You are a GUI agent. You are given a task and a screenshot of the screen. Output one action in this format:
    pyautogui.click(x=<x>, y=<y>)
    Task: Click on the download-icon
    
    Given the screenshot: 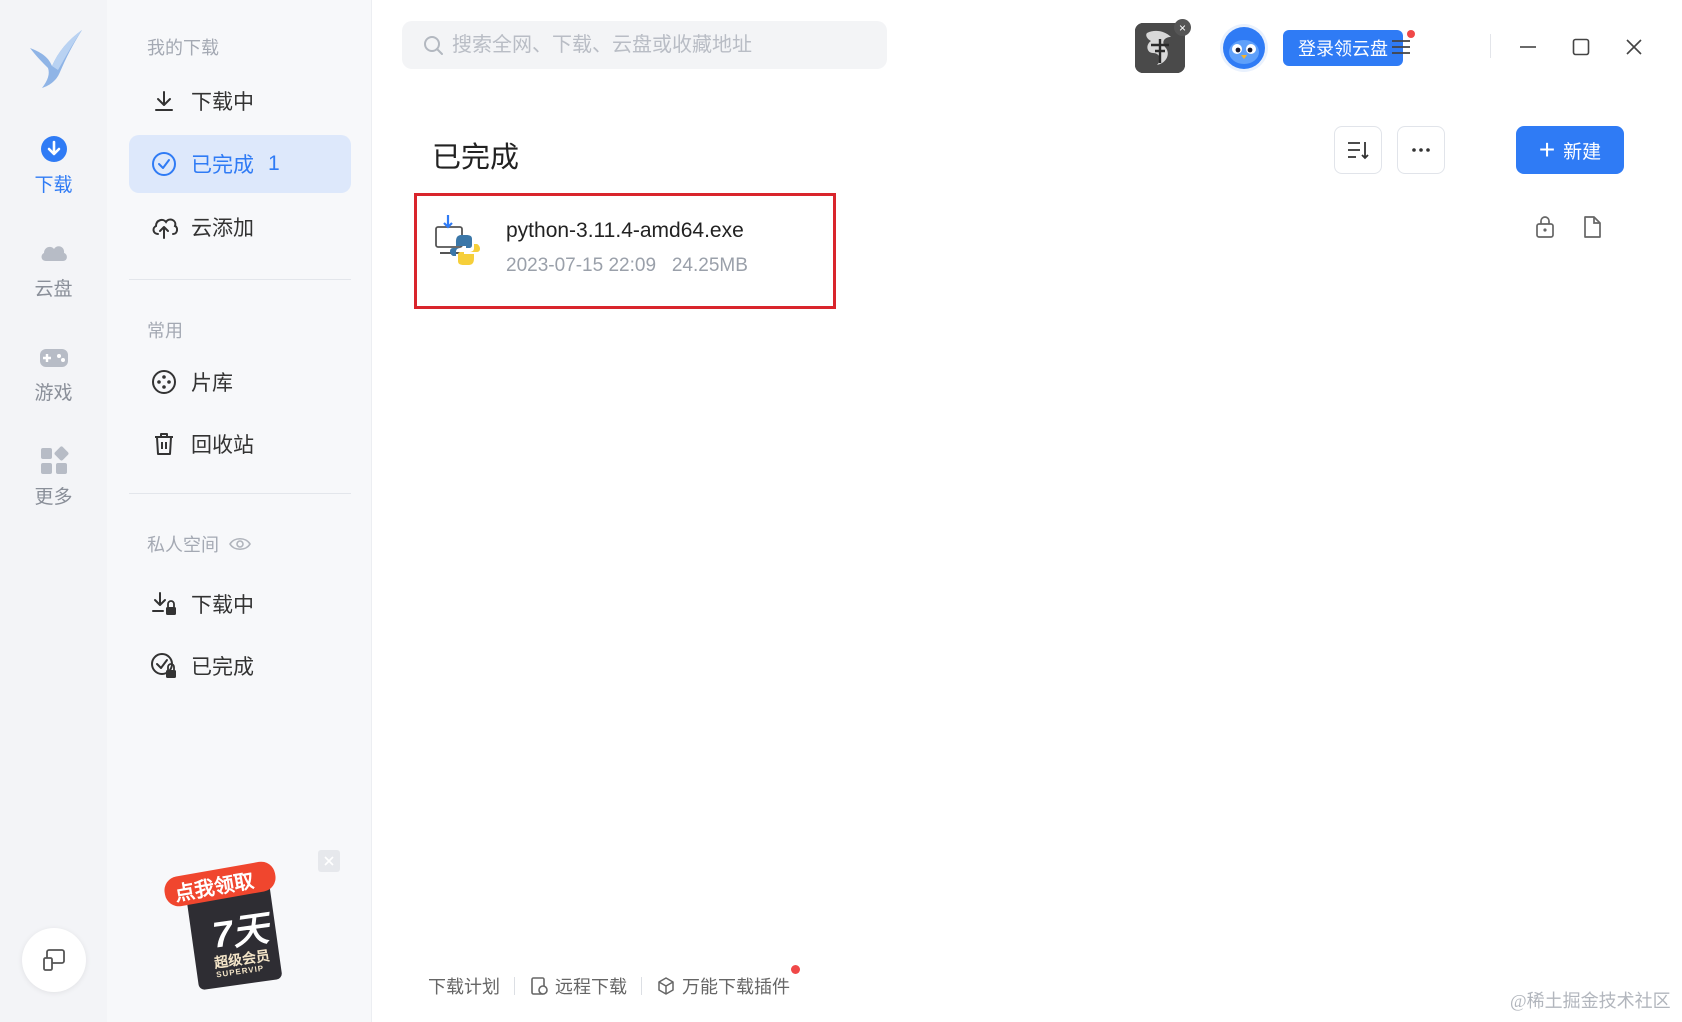 What is the action you would take?
    pyautogui.click(x=164, y=101)
    